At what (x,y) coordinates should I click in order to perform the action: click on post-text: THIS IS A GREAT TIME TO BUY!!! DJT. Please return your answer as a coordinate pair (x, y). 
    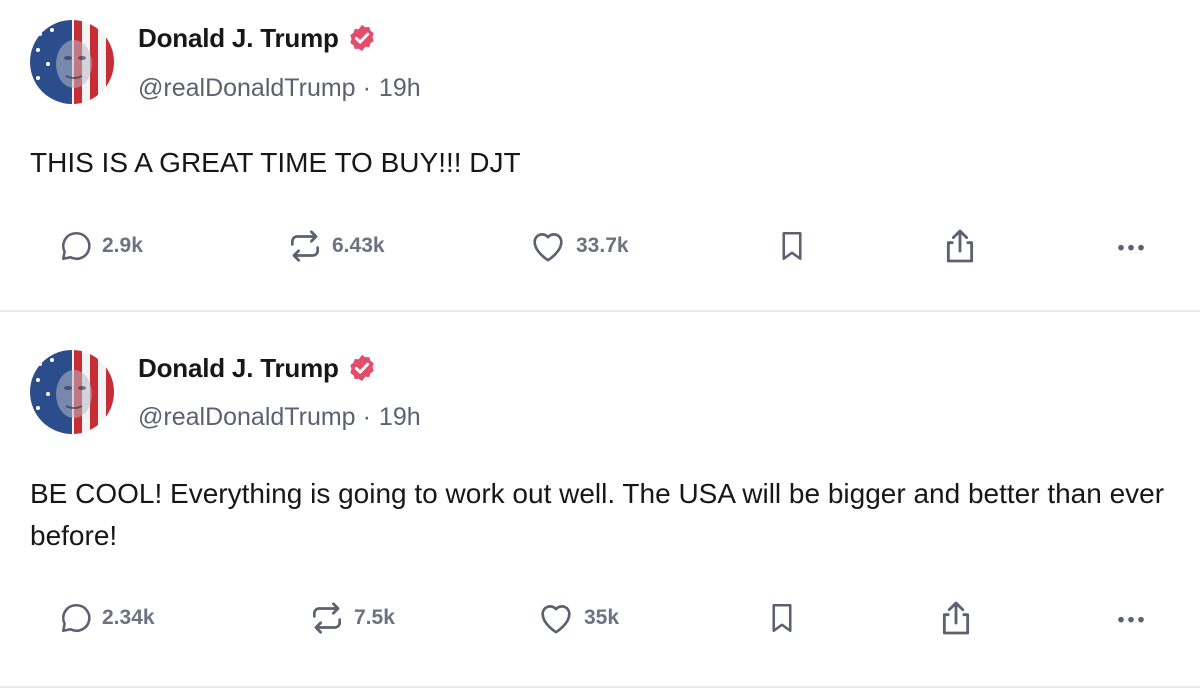
    Looking at the image, I should click on (275, 162).